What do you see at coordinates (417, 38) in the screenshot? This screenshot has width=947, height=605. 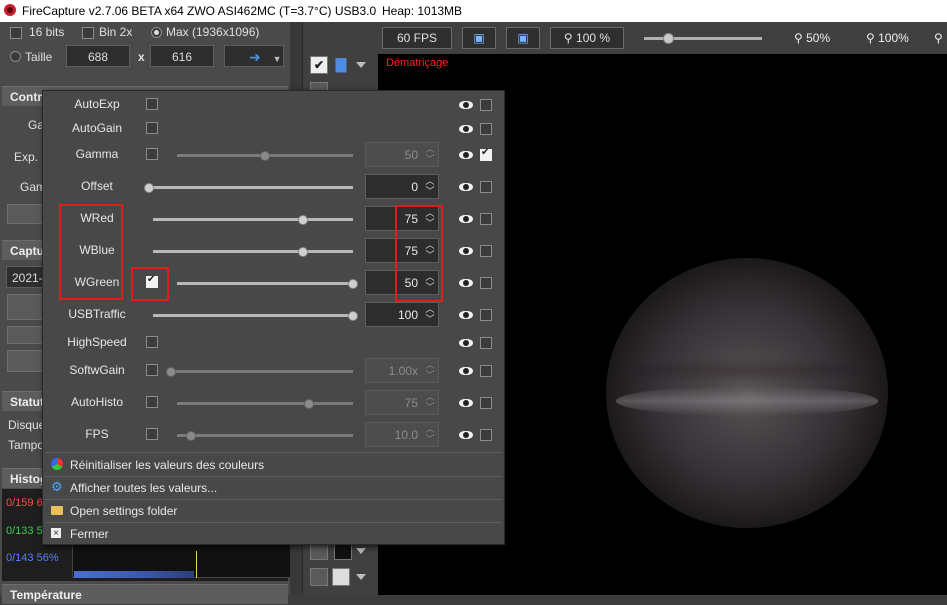 I see `fps-button: 60 FPS` at bounding box center [417, 38].